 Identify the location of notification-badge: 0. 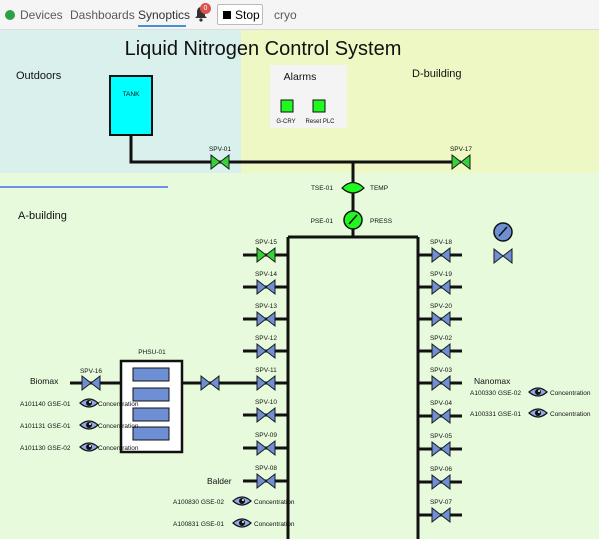
(205, 8).